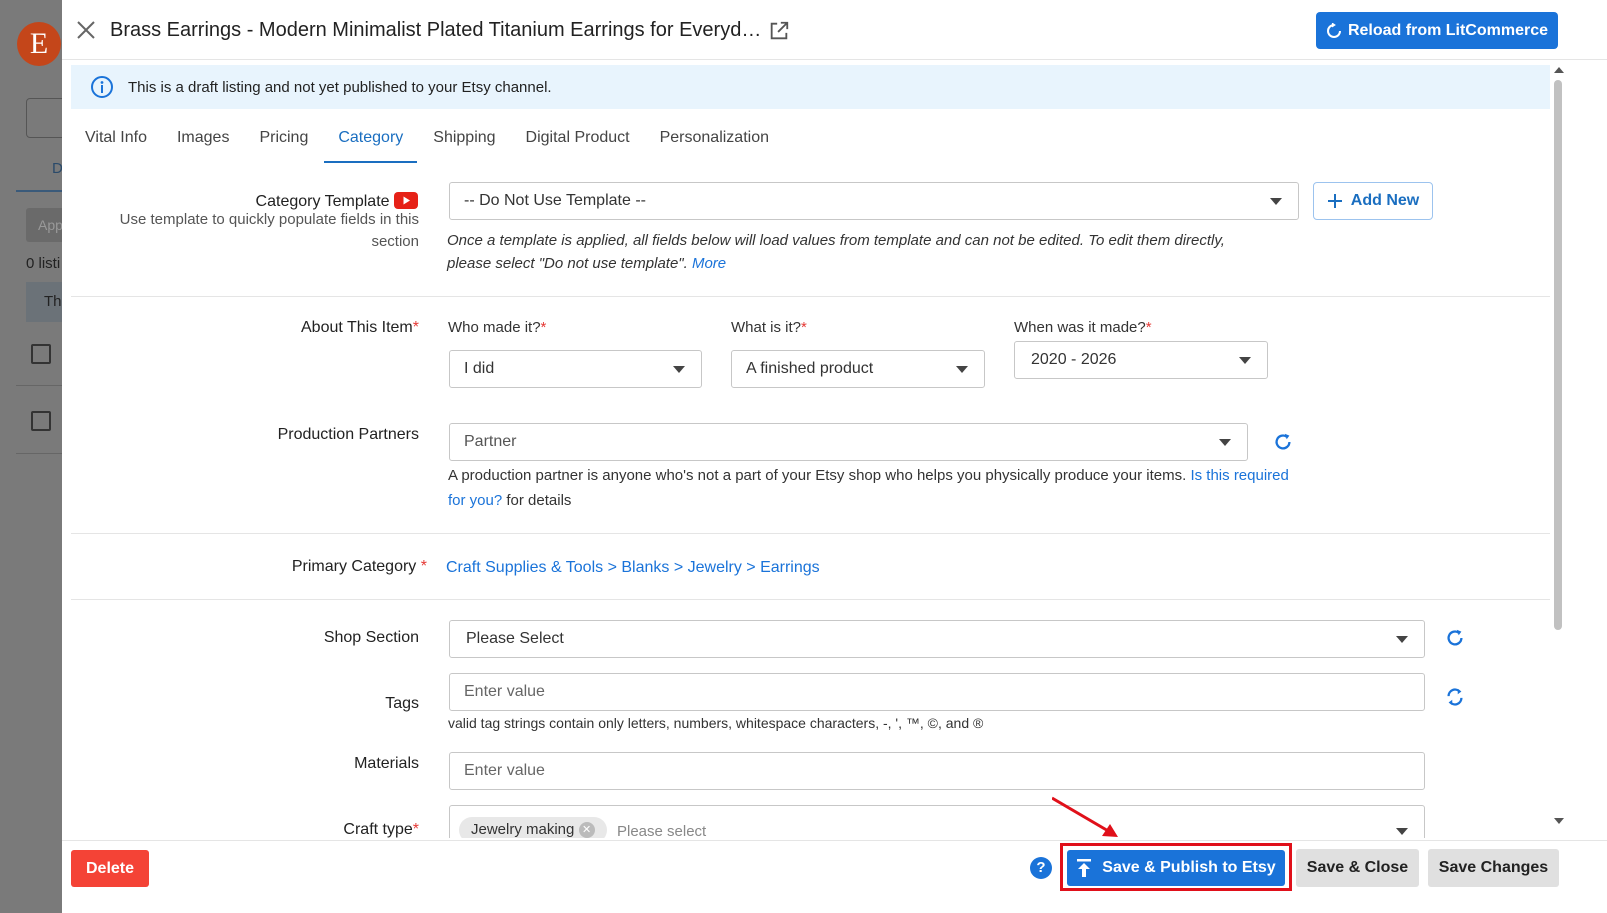  I want to click on about-item-label: About This Item*, so click(360, 327).